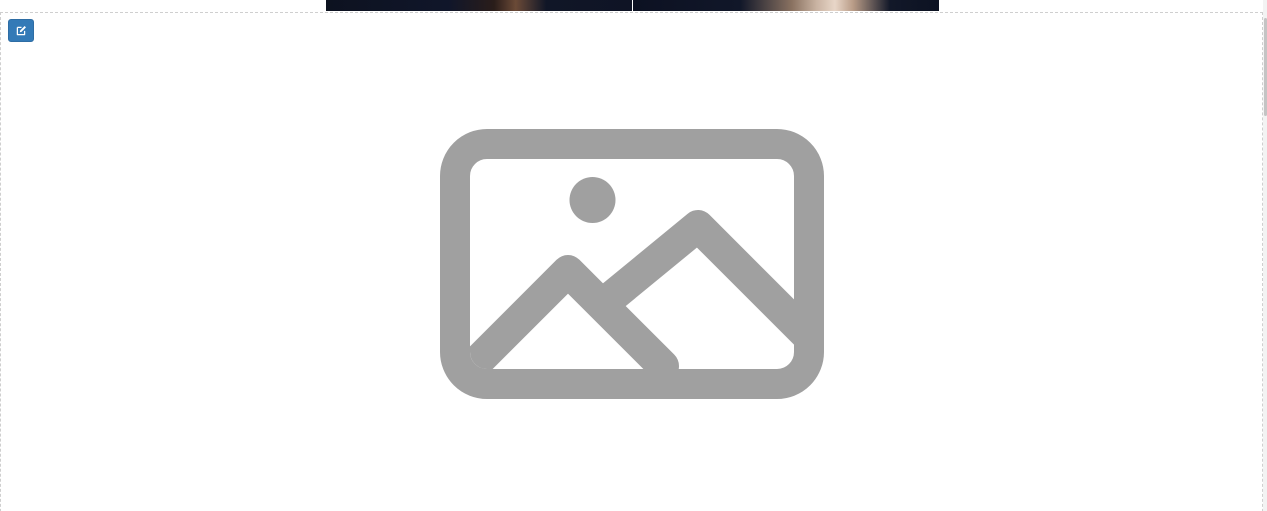 Image resolution: width=1267 pixels, height=511 pixels. What do you see at coordinates (479, 5) in the screenshot?
I see `photo-thumbnail-left` at bounding box center [479, 5].